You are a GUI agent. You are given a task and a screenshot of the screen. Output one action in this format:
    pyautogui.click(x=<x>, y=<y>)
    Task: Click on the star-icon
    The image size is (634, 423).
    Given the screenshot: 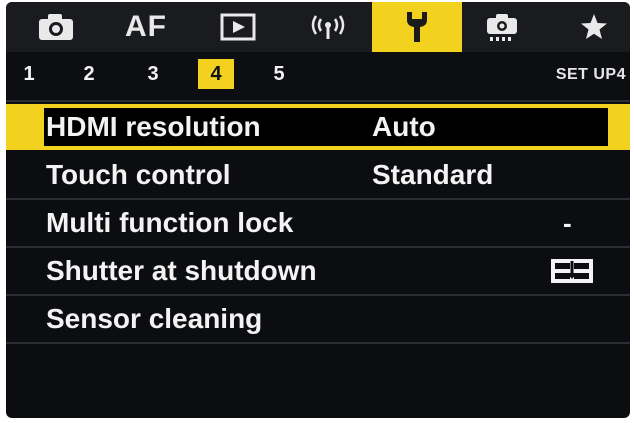 What is the action you would take?
    pyautogui.click(x=594, y=27)
    